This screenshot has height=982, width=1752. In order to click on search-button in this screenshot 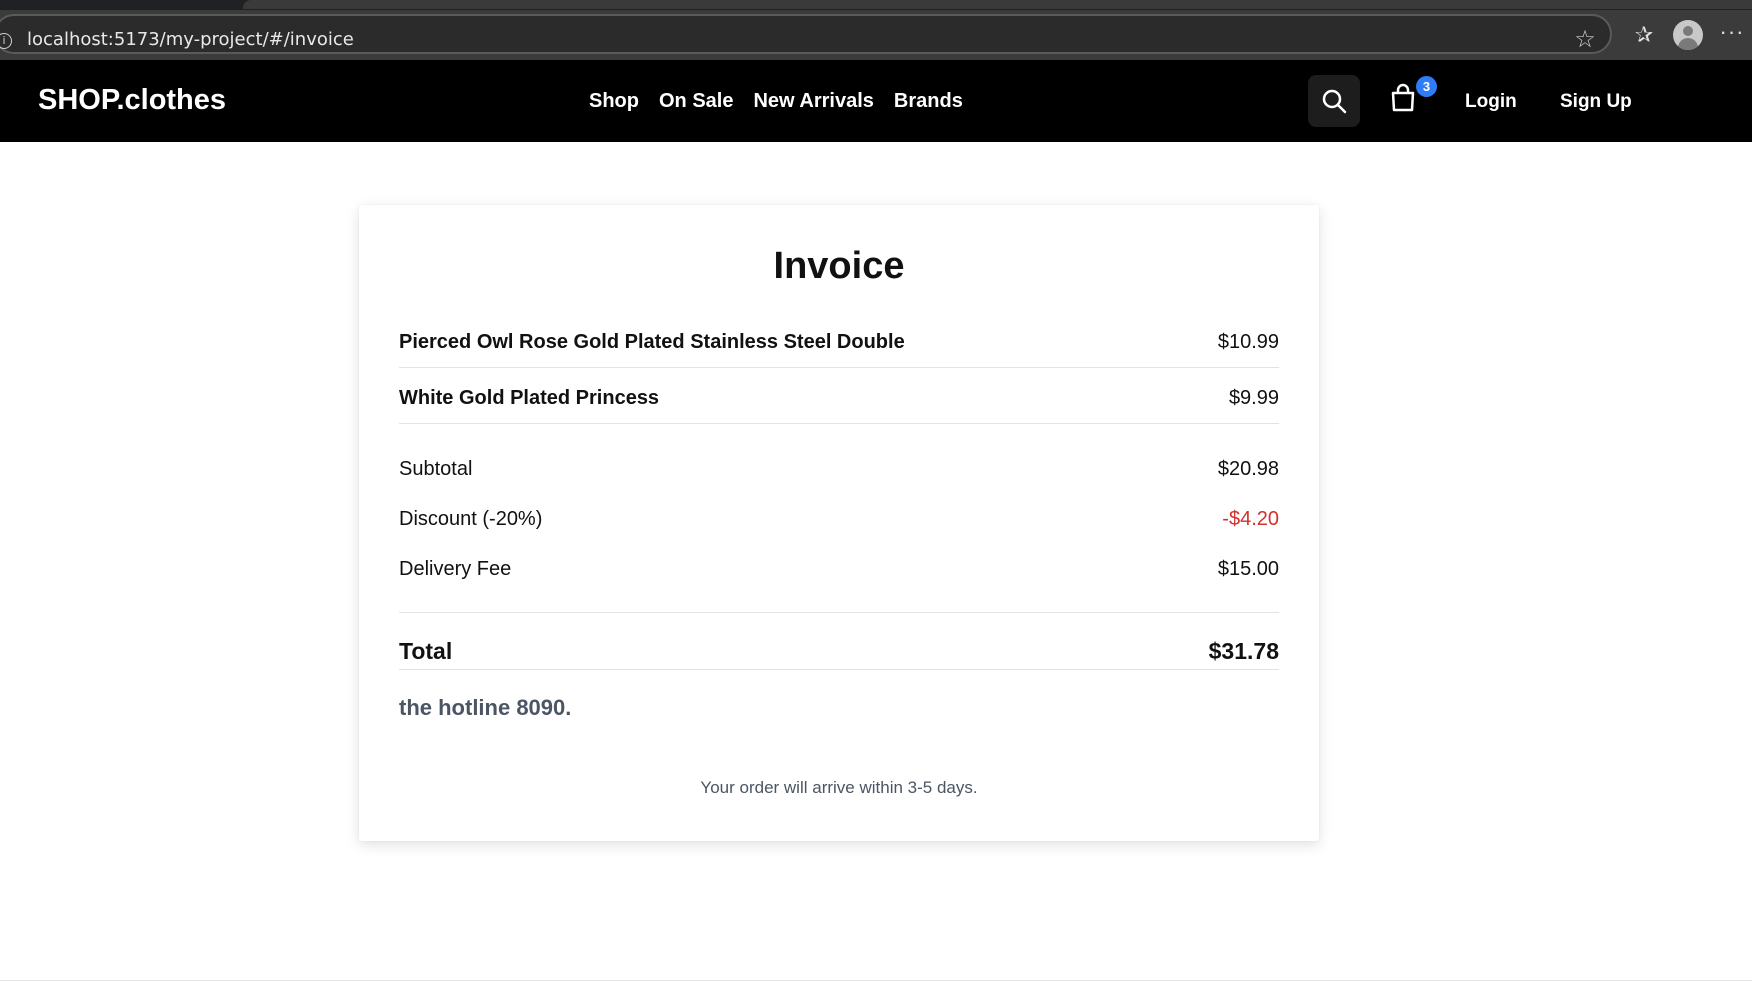, I will do `click(1334, 101)`.